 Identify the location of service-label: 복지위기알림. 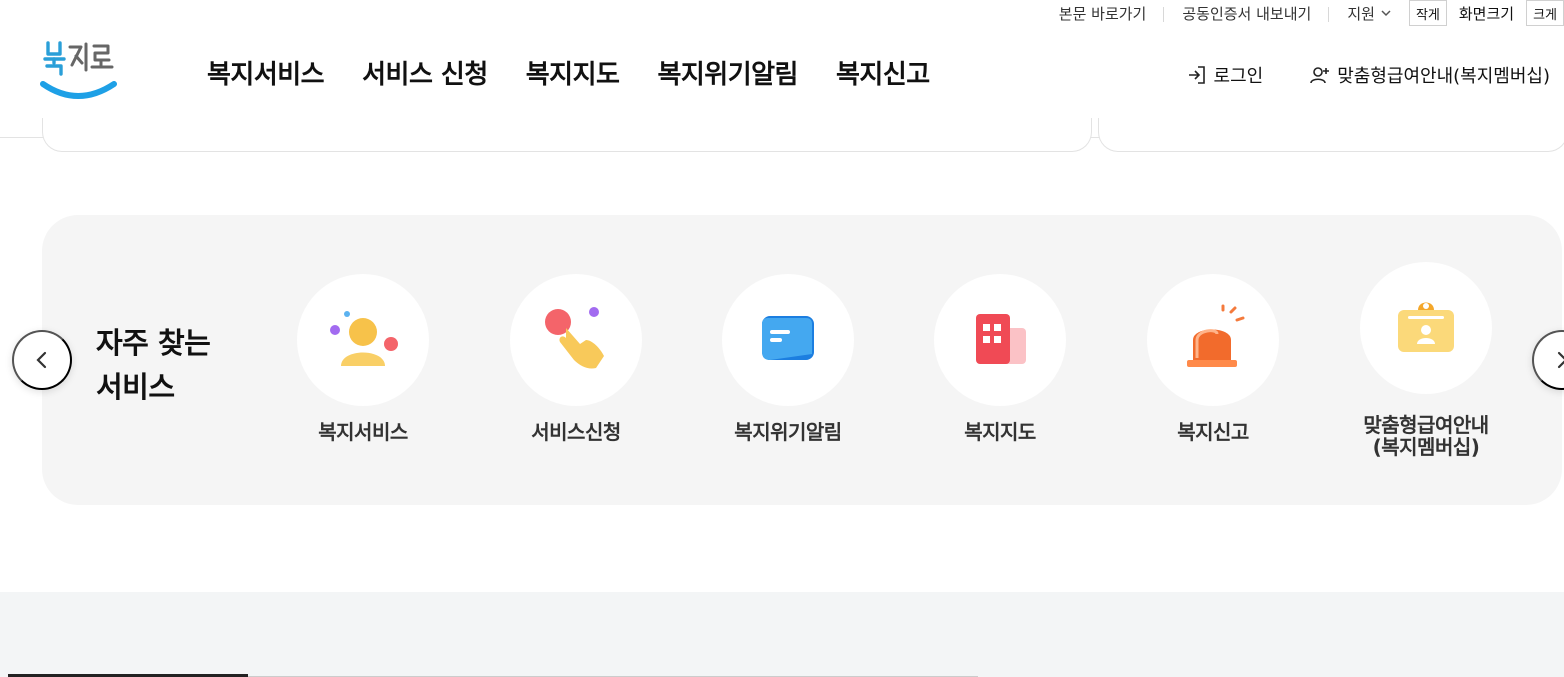
(788, 432).